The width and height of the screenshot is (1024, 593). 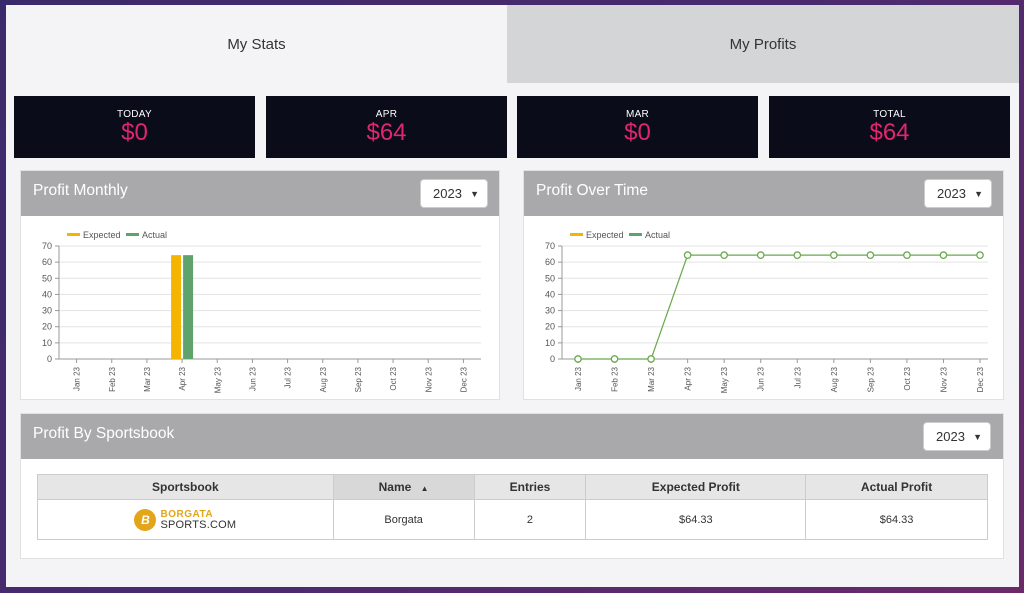 What do you see at coordinates (80, 190) in the screenshot?
I see `panel-title: Profit Monthly` at bounding box center [80, 190].